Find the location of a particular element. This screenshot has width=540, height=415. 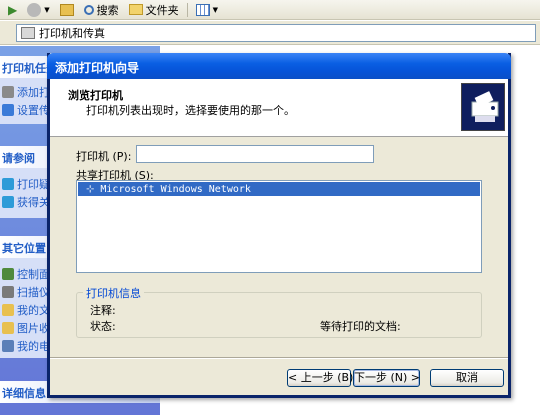

control-panel-icon is located at coordinates (8, 274).